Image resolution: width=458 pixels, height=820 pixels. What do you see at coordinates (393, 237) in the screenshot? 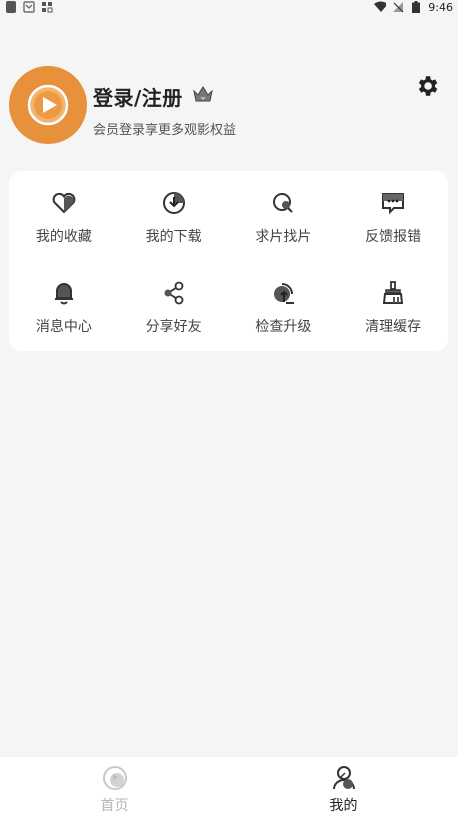
I see `menu-item-label: 反馈报错` at bounding box center [393, 237].